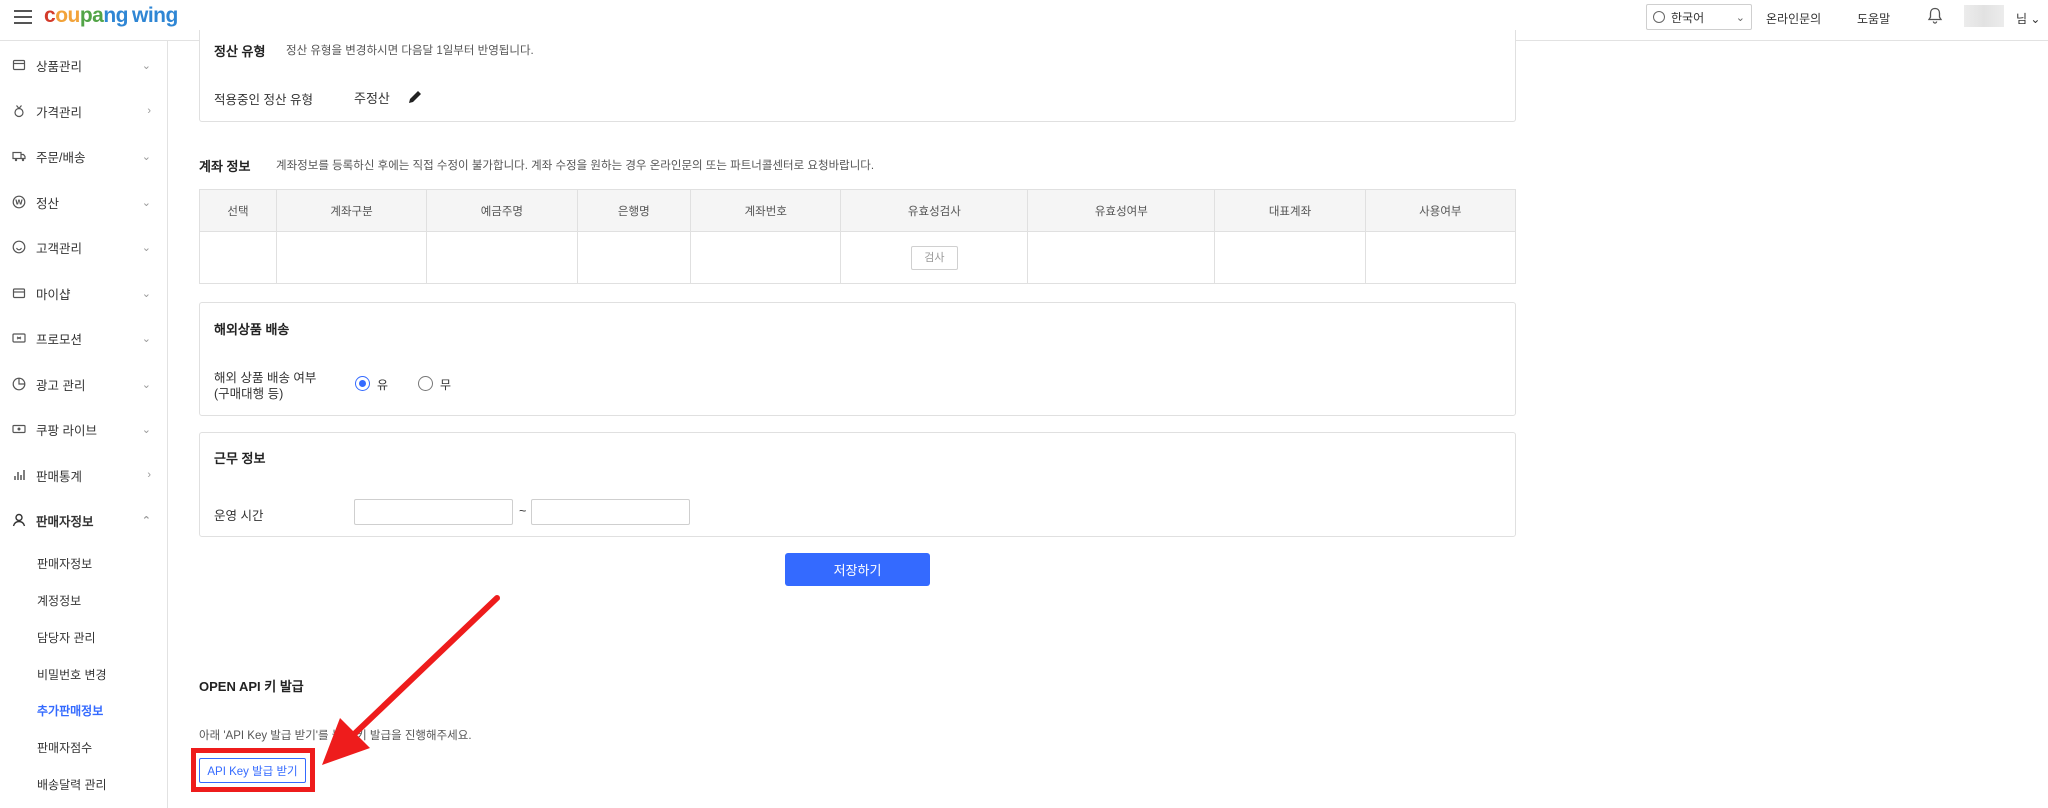  Describe the element at coordinates (857, 569) in the screenshot. I see `save-button: 저장하기` at that location.